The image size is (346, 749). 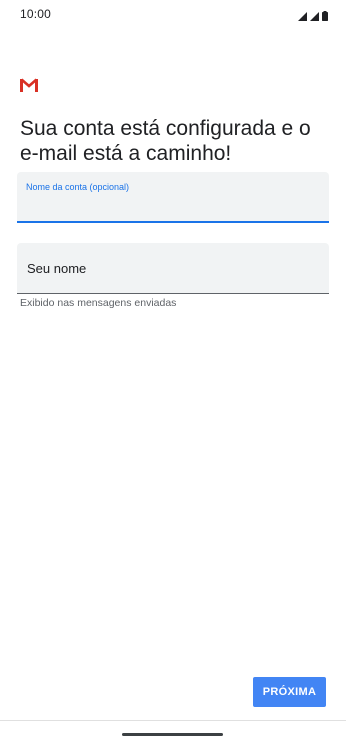 What do you see at coordinates (173, 197) in the screenshot?
I see `account-name-field: Nome da conta (opcional)` at bounding box center [173, 197].